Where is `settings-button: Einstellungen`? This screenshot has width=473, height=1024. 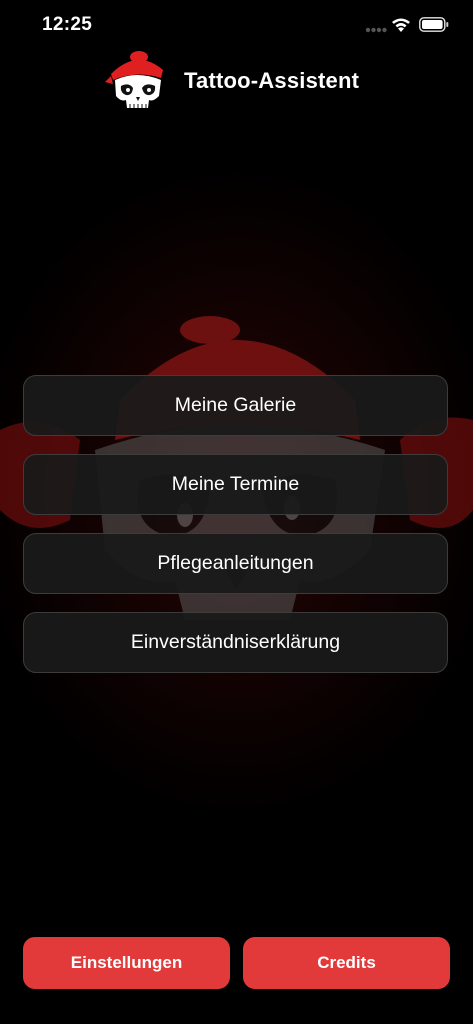
settings-button: Einstellungen is located at coordinates (126, 963).